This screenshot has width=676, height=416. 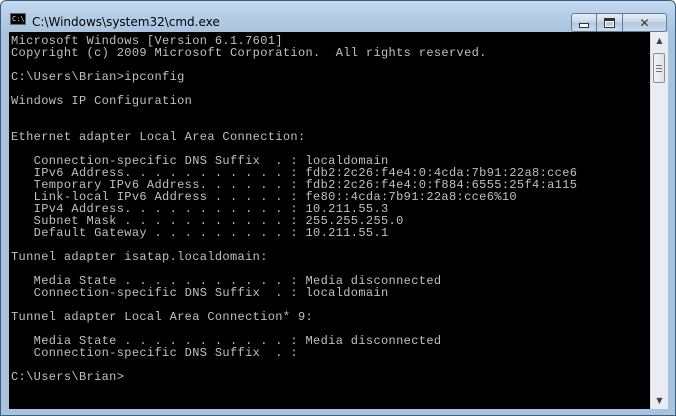 What do you see at coordinates (338, 16) in the screenshot?
I see `title-bar: C:\ C:\Windows\system32\cmd.exe ✕` at bounding box center [338, 16].